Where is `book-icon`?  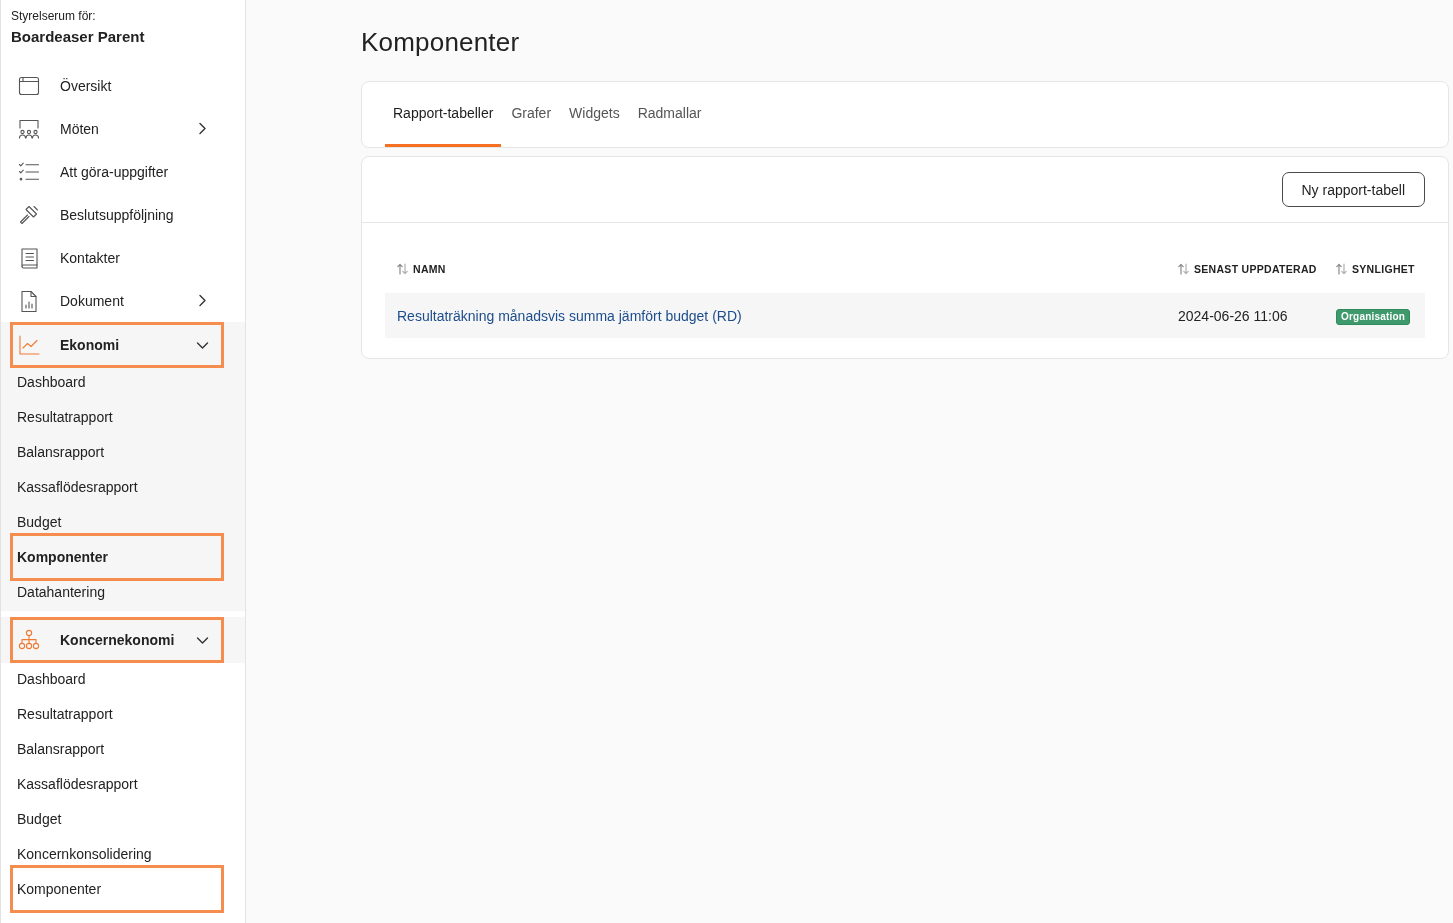 book-icon is located at coordinates (29, 257).